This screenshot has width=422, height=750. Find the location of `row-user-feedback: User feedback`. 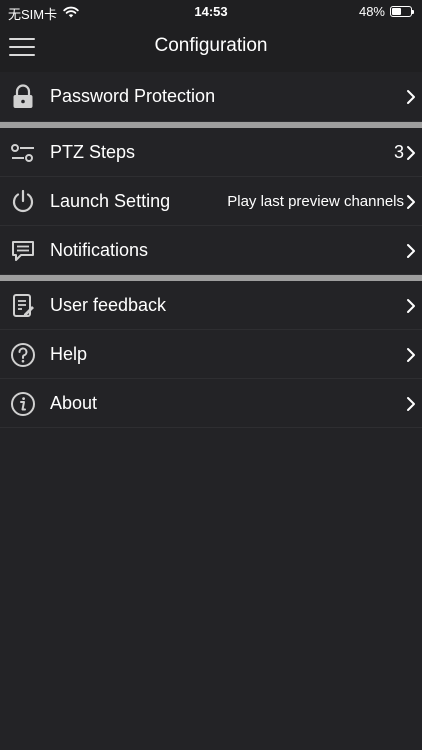

row-user-feedback: User feedback is located at coordinates (211, 305).